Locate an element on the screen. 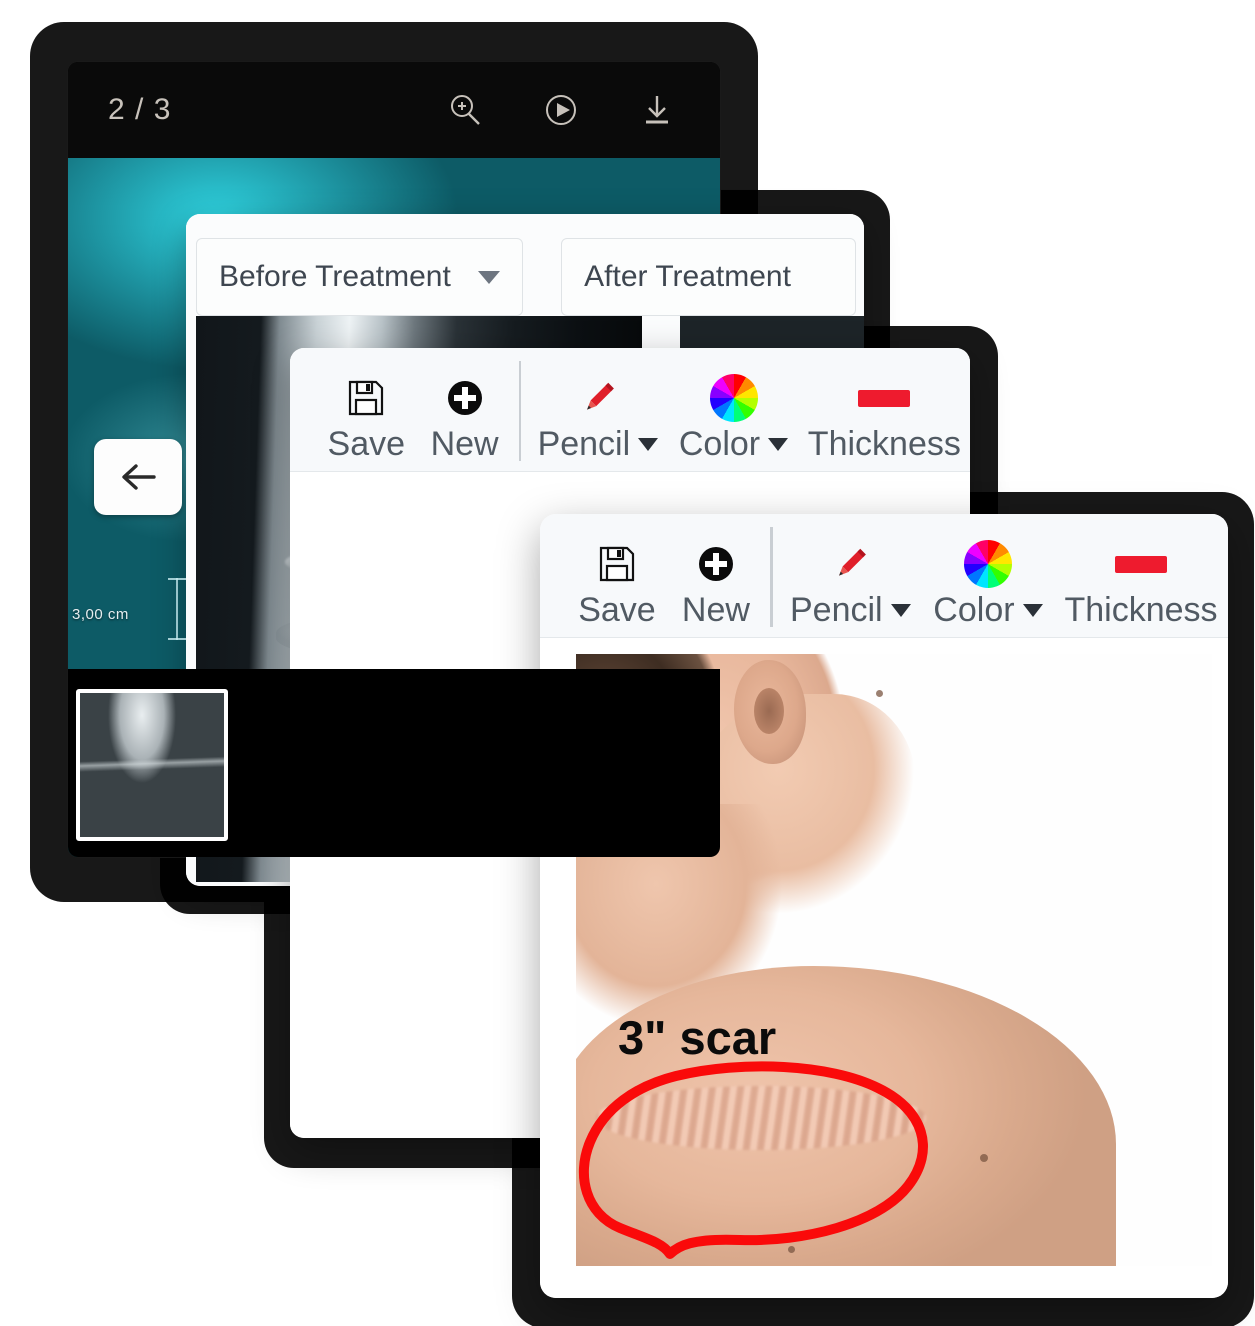  xray-toolbar-actions is located at coordinates (561, 110).